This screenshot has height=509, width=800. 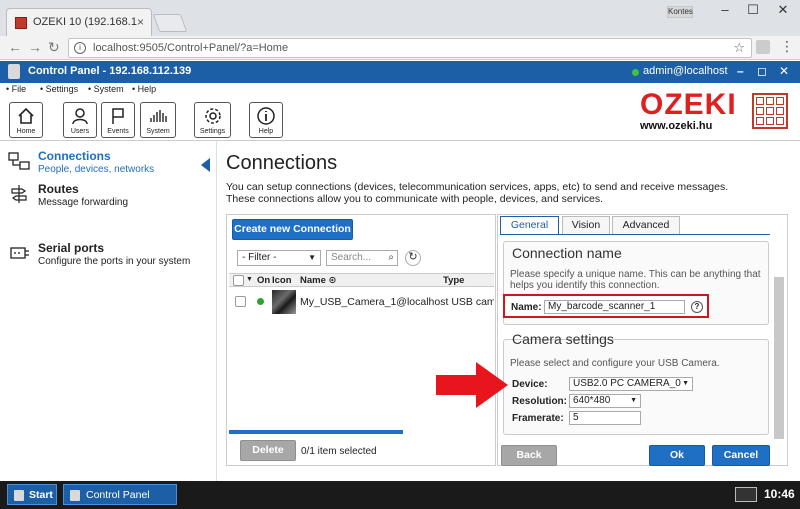 What do you see at coordinates (110, 71) in the screenshot?
I see `app-title: Control Panel - 192.168.112.139` at bounding box center [110, 71].